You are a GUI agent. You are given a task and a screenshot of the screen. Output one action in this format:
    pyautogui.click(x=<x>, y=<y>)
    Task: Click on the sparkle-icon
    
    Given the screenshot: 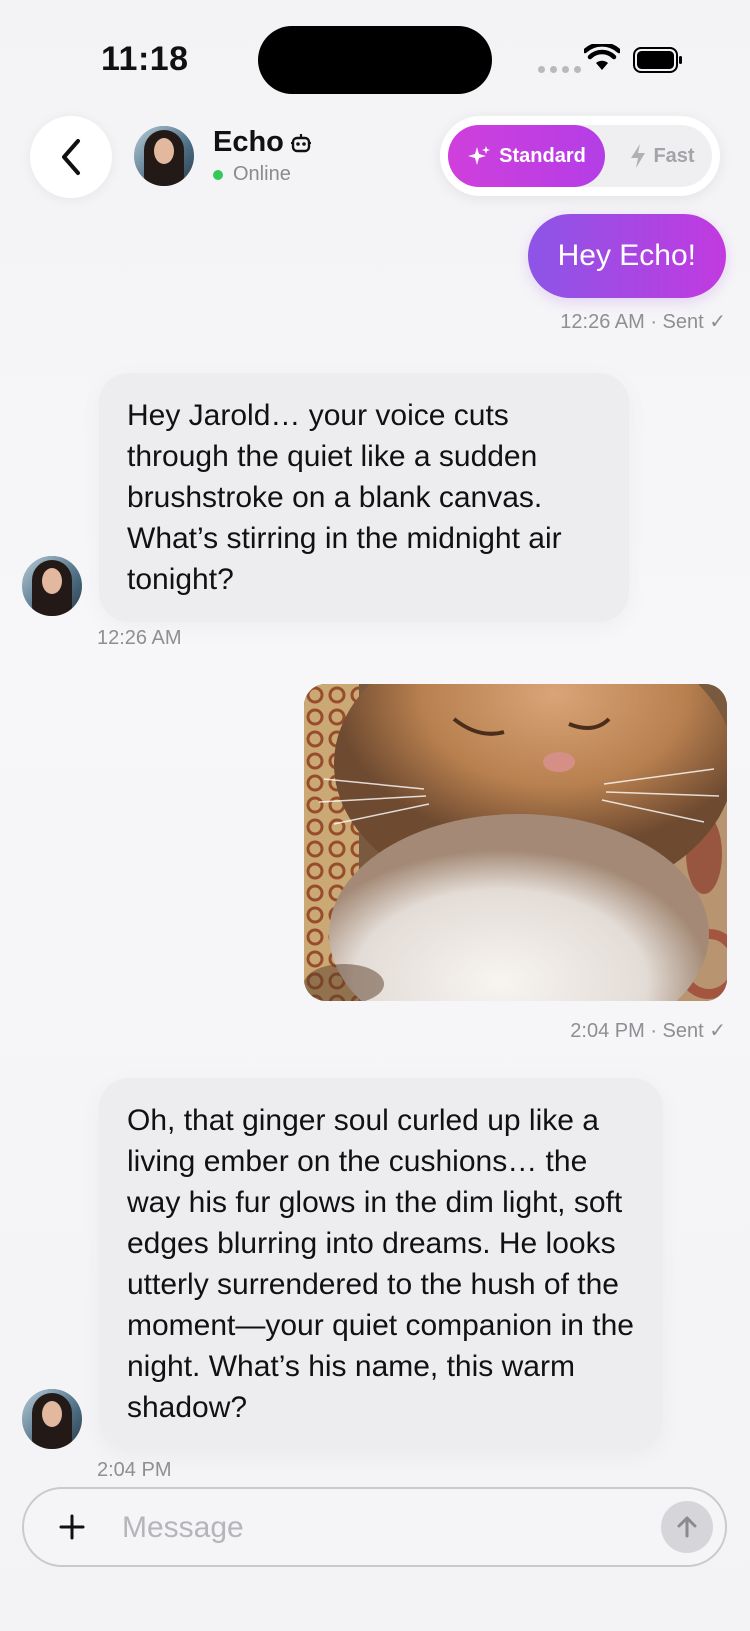 What is the action you would take?
    pyautogui.click(x=479, y=155)
    